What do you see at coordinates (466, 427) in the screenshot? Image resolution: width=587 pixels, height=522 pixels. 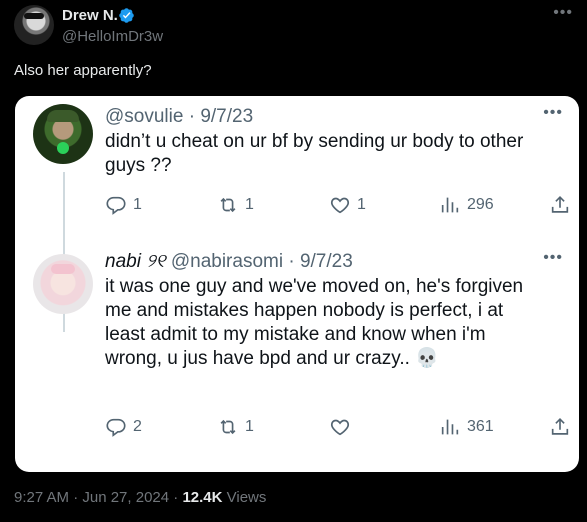 I see `reply-2-views-button: 361` at bounding box center [466, 427].